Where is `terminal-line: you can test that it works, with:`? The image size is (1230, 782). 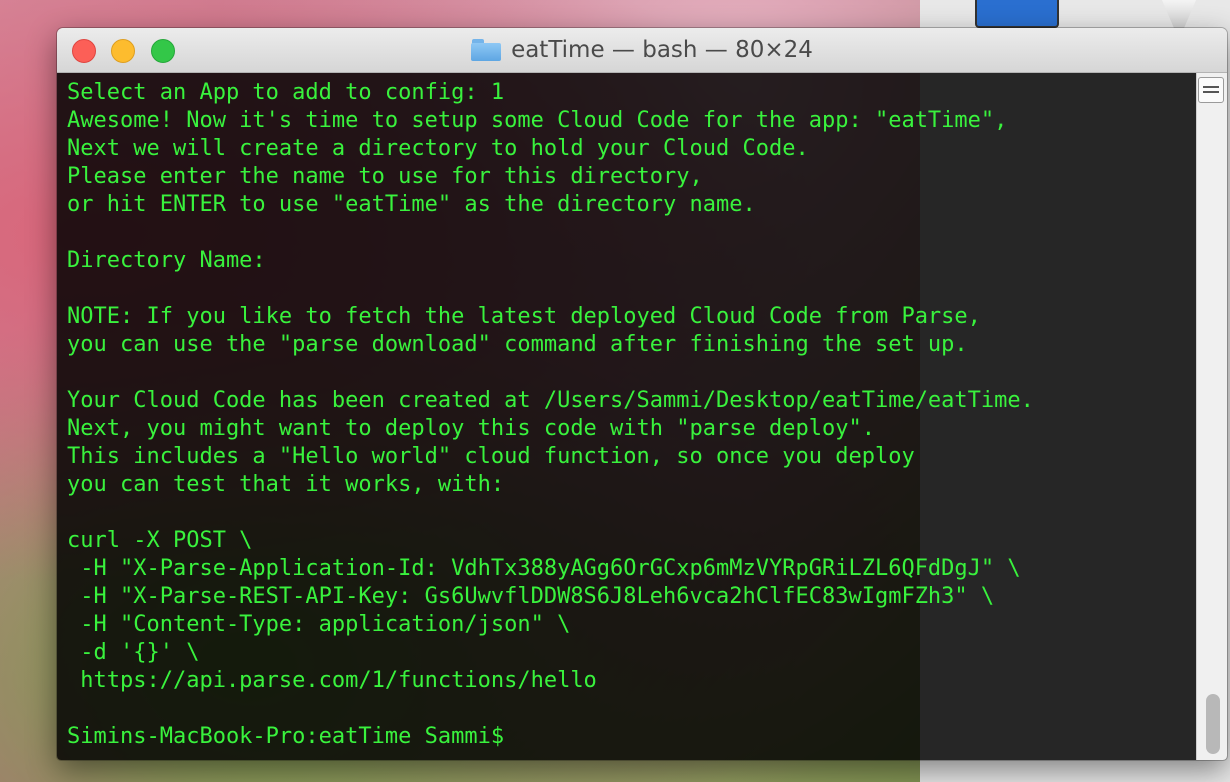
terminal-line: you can test that it works, with: is located at coordinates (286, 484).